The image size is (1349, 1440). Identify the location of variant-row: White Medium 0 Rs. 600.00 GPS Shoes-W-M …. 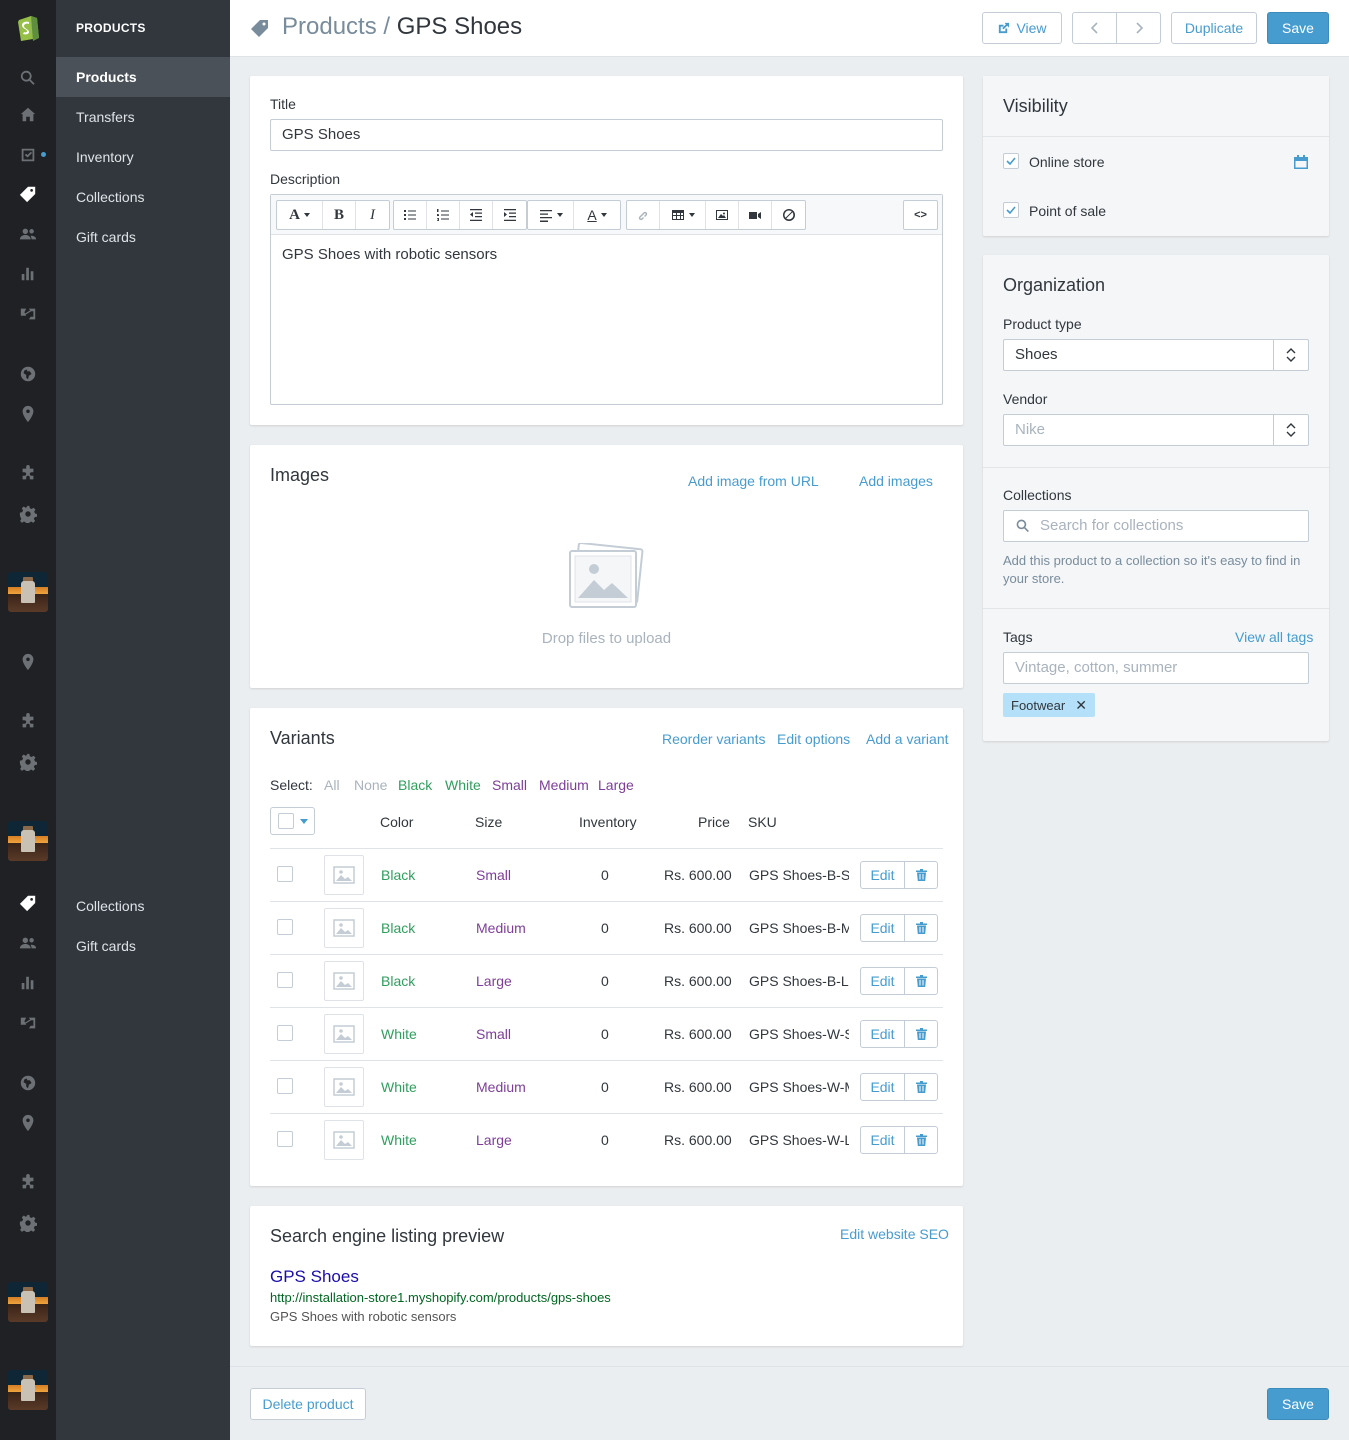
(606, 1086).